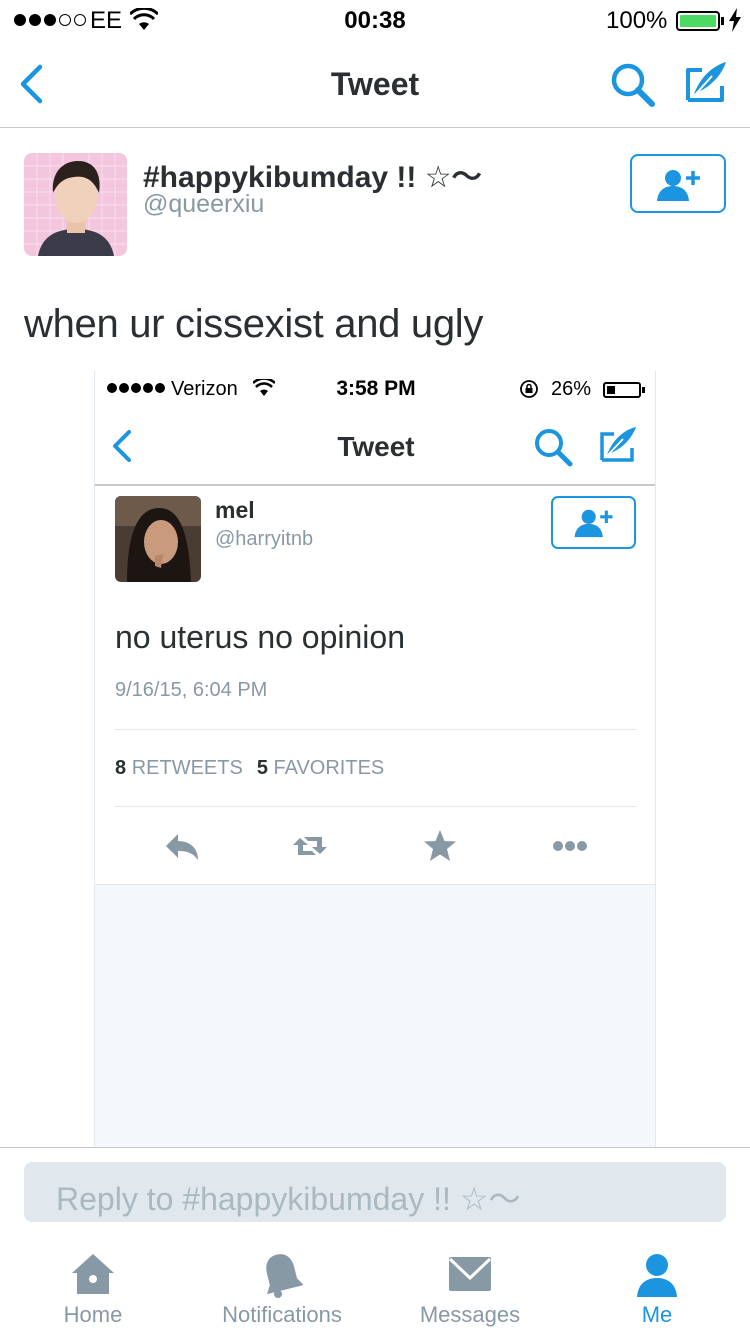 The width and height of the screenshot is (750, 1334). What do you see at coordinates (529, 389) in the screenshot?
I see `rotation-lock-icon` at bounding box center [529, 389].